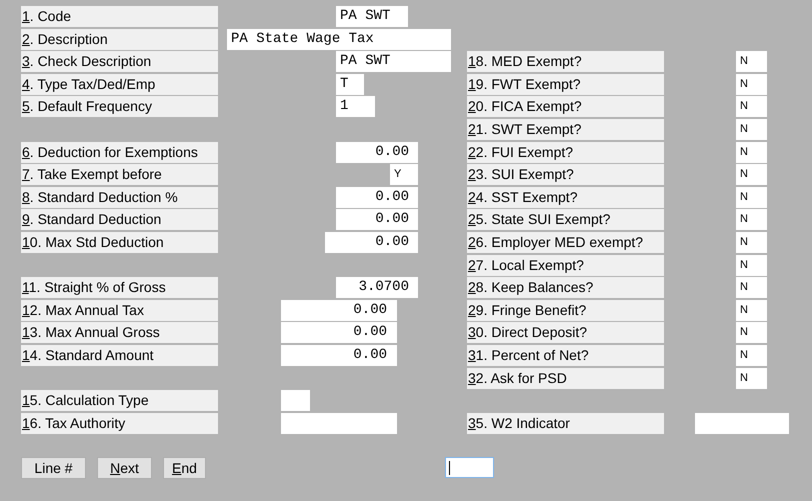  What do you see at coordinates (355, 107) in the screenshot?
I see `input-field: 1` at bounding box center [355, 107].